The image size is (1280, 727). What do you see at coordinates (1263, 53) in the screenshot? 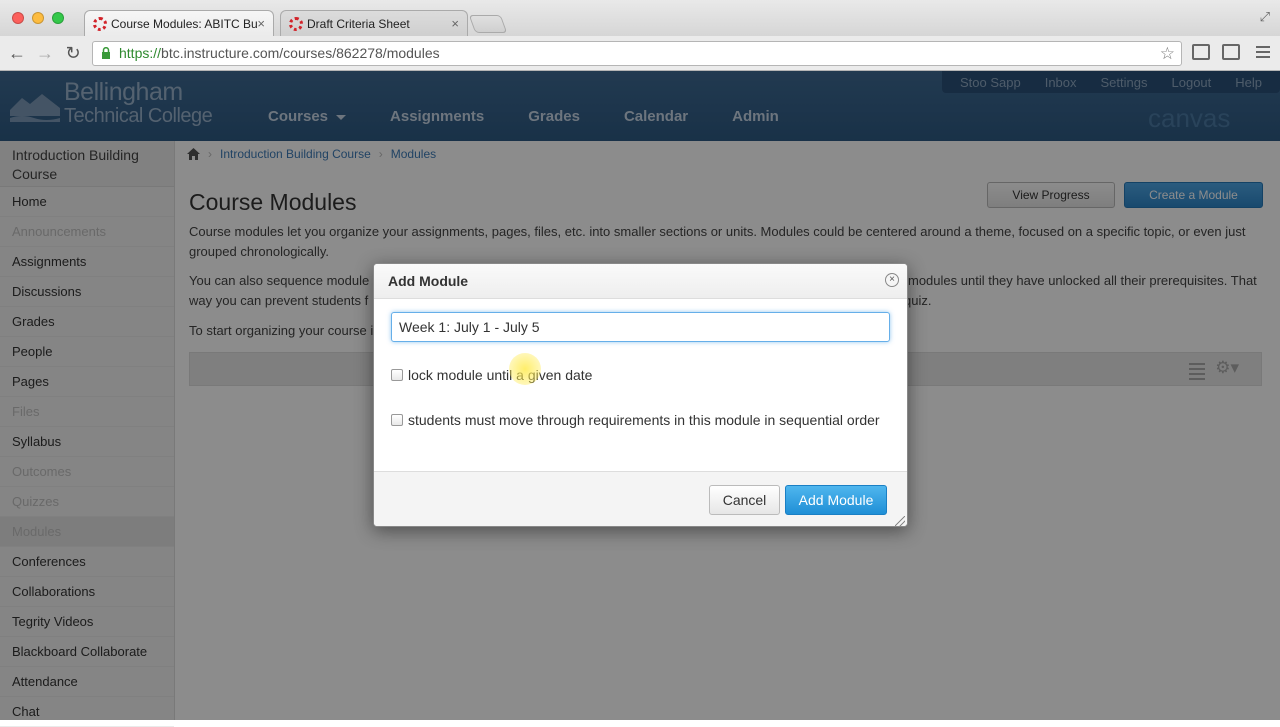
I see `browser-menu-icon` at bounding box center [1263, 53].